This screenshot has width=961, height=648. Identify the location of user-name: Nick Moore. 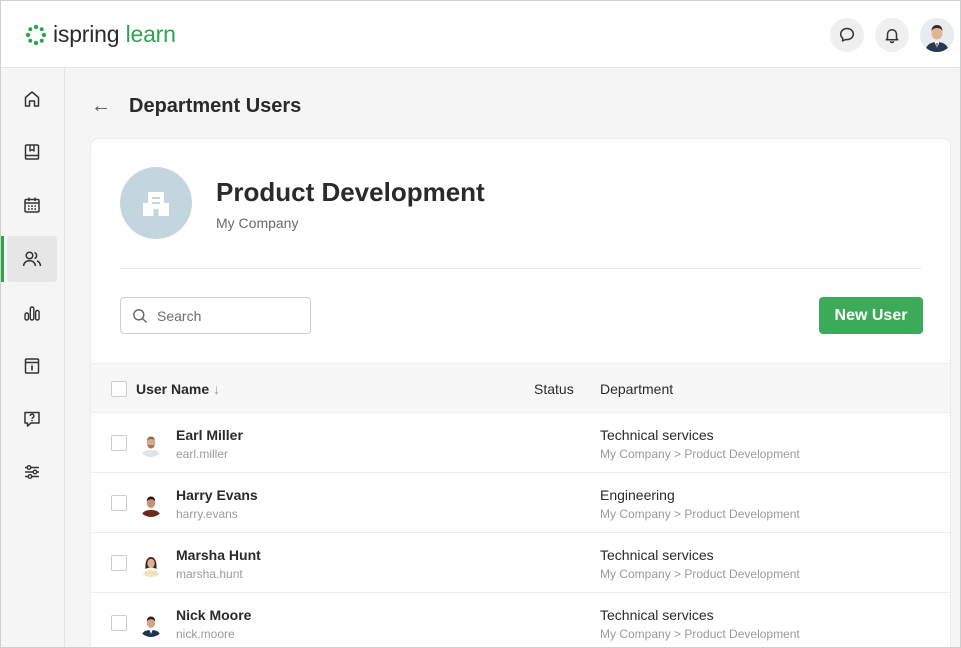
(213, 615).